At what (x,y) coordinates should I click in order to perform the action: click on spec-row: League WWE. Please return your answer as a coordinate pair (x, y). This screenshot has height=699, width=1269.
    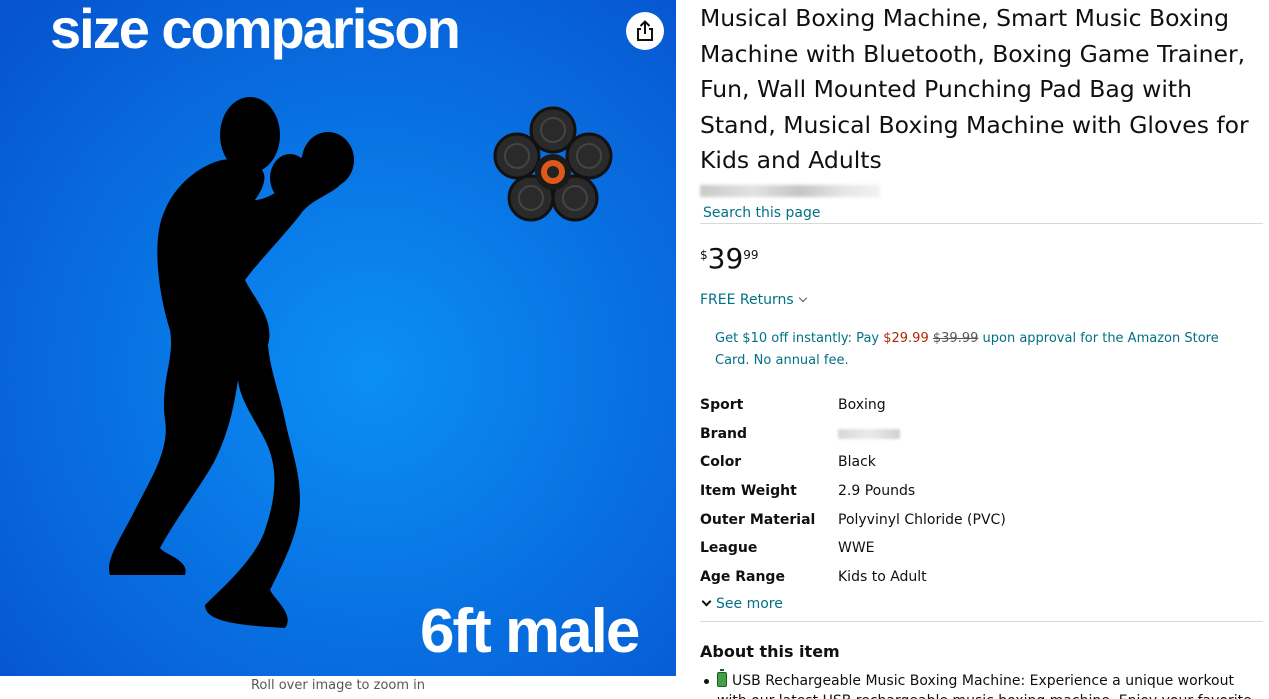
    Looking at the image, I should click on (853, 548).